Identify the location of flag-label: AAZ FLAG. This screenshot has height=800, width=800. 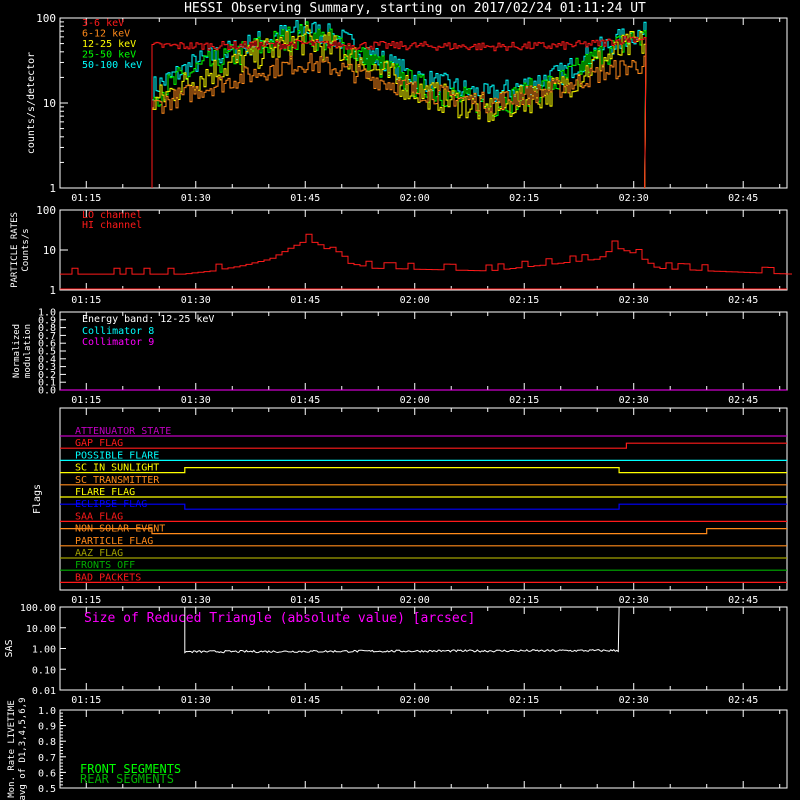
(99, 553).